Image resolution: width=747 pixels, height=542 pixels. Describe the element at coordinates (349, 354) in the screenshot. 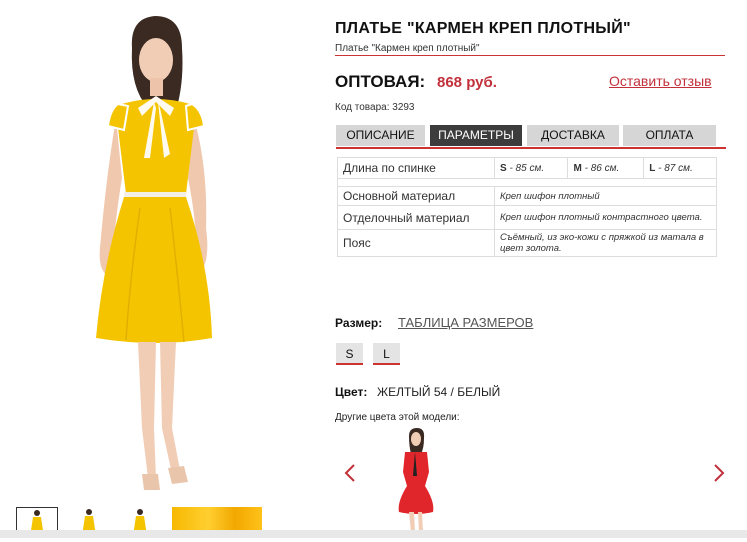

I see `size-option-s: S` at that location.